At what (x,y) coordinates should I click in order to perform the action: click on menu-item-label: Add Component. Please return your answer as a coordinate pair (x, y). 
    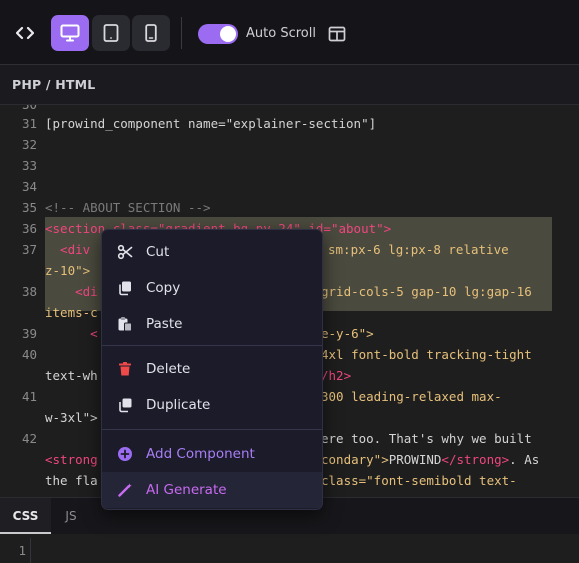
    Looking at the image, I should click on (200, 454).